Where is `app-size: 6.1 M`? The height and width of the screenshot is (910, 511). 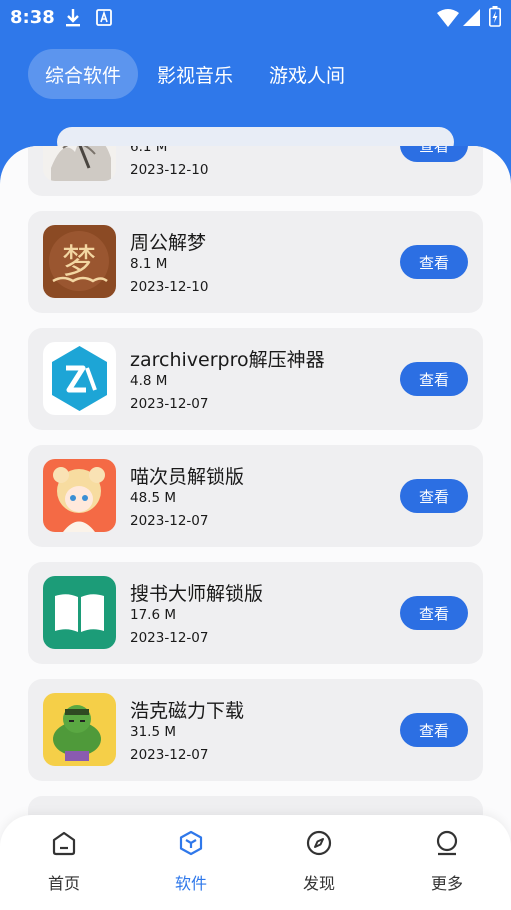 app-size: 6.1 M is located at coordinates (149, 150).